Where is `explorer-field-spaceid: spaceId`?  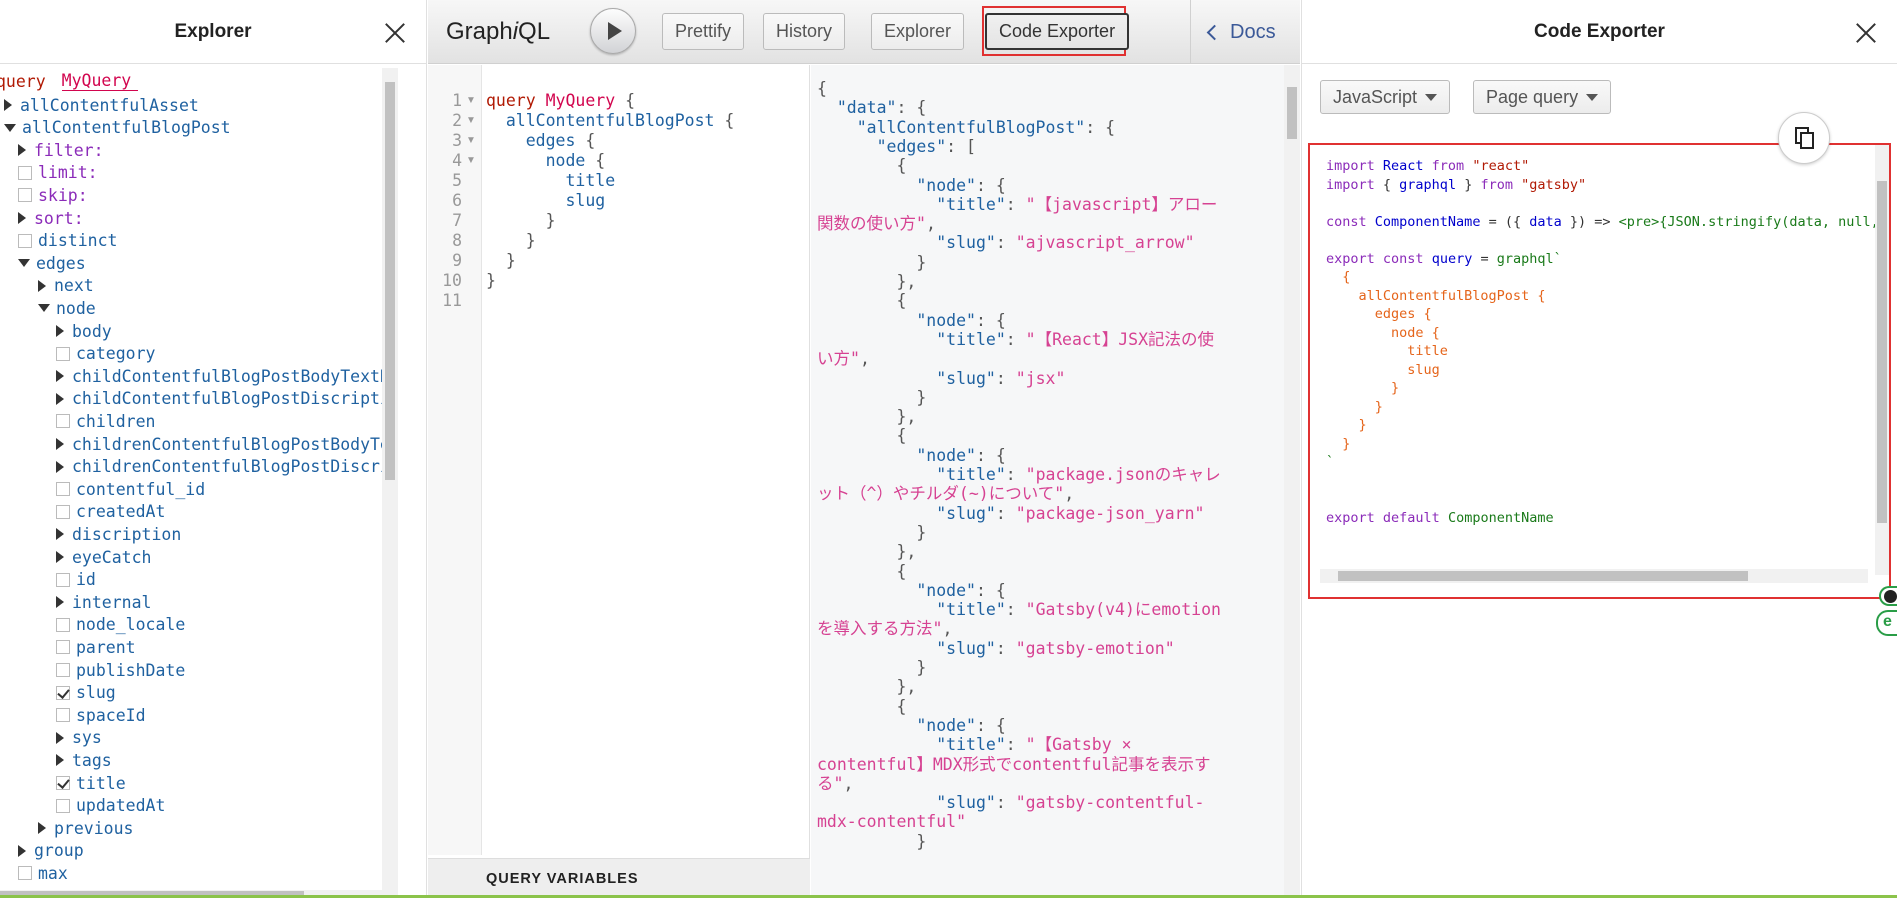
explorer-field-spaceid: spaceId is located at coordinates (101, 715).